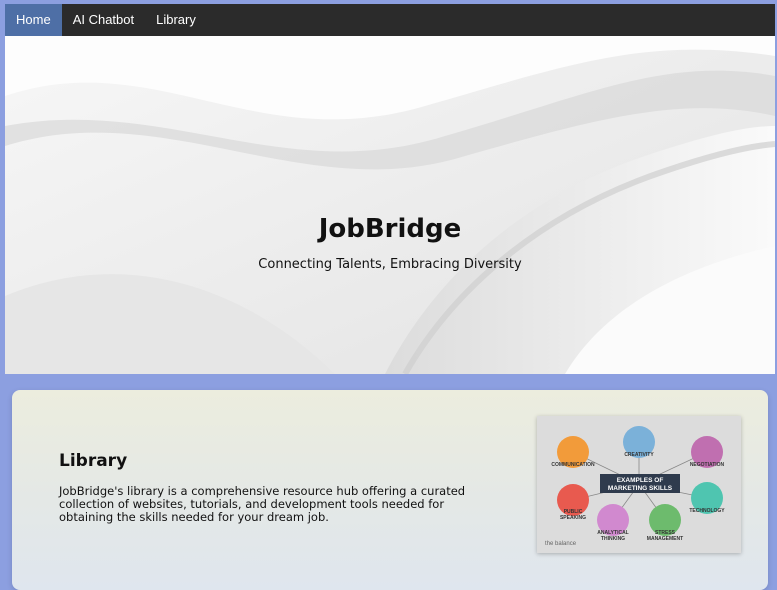 The height and width of the screenshot is (590, 777). Describe the element at coordinates (573, 518) in the screenshot. I see `skill-label-speaking: SPEAKING` at that location.